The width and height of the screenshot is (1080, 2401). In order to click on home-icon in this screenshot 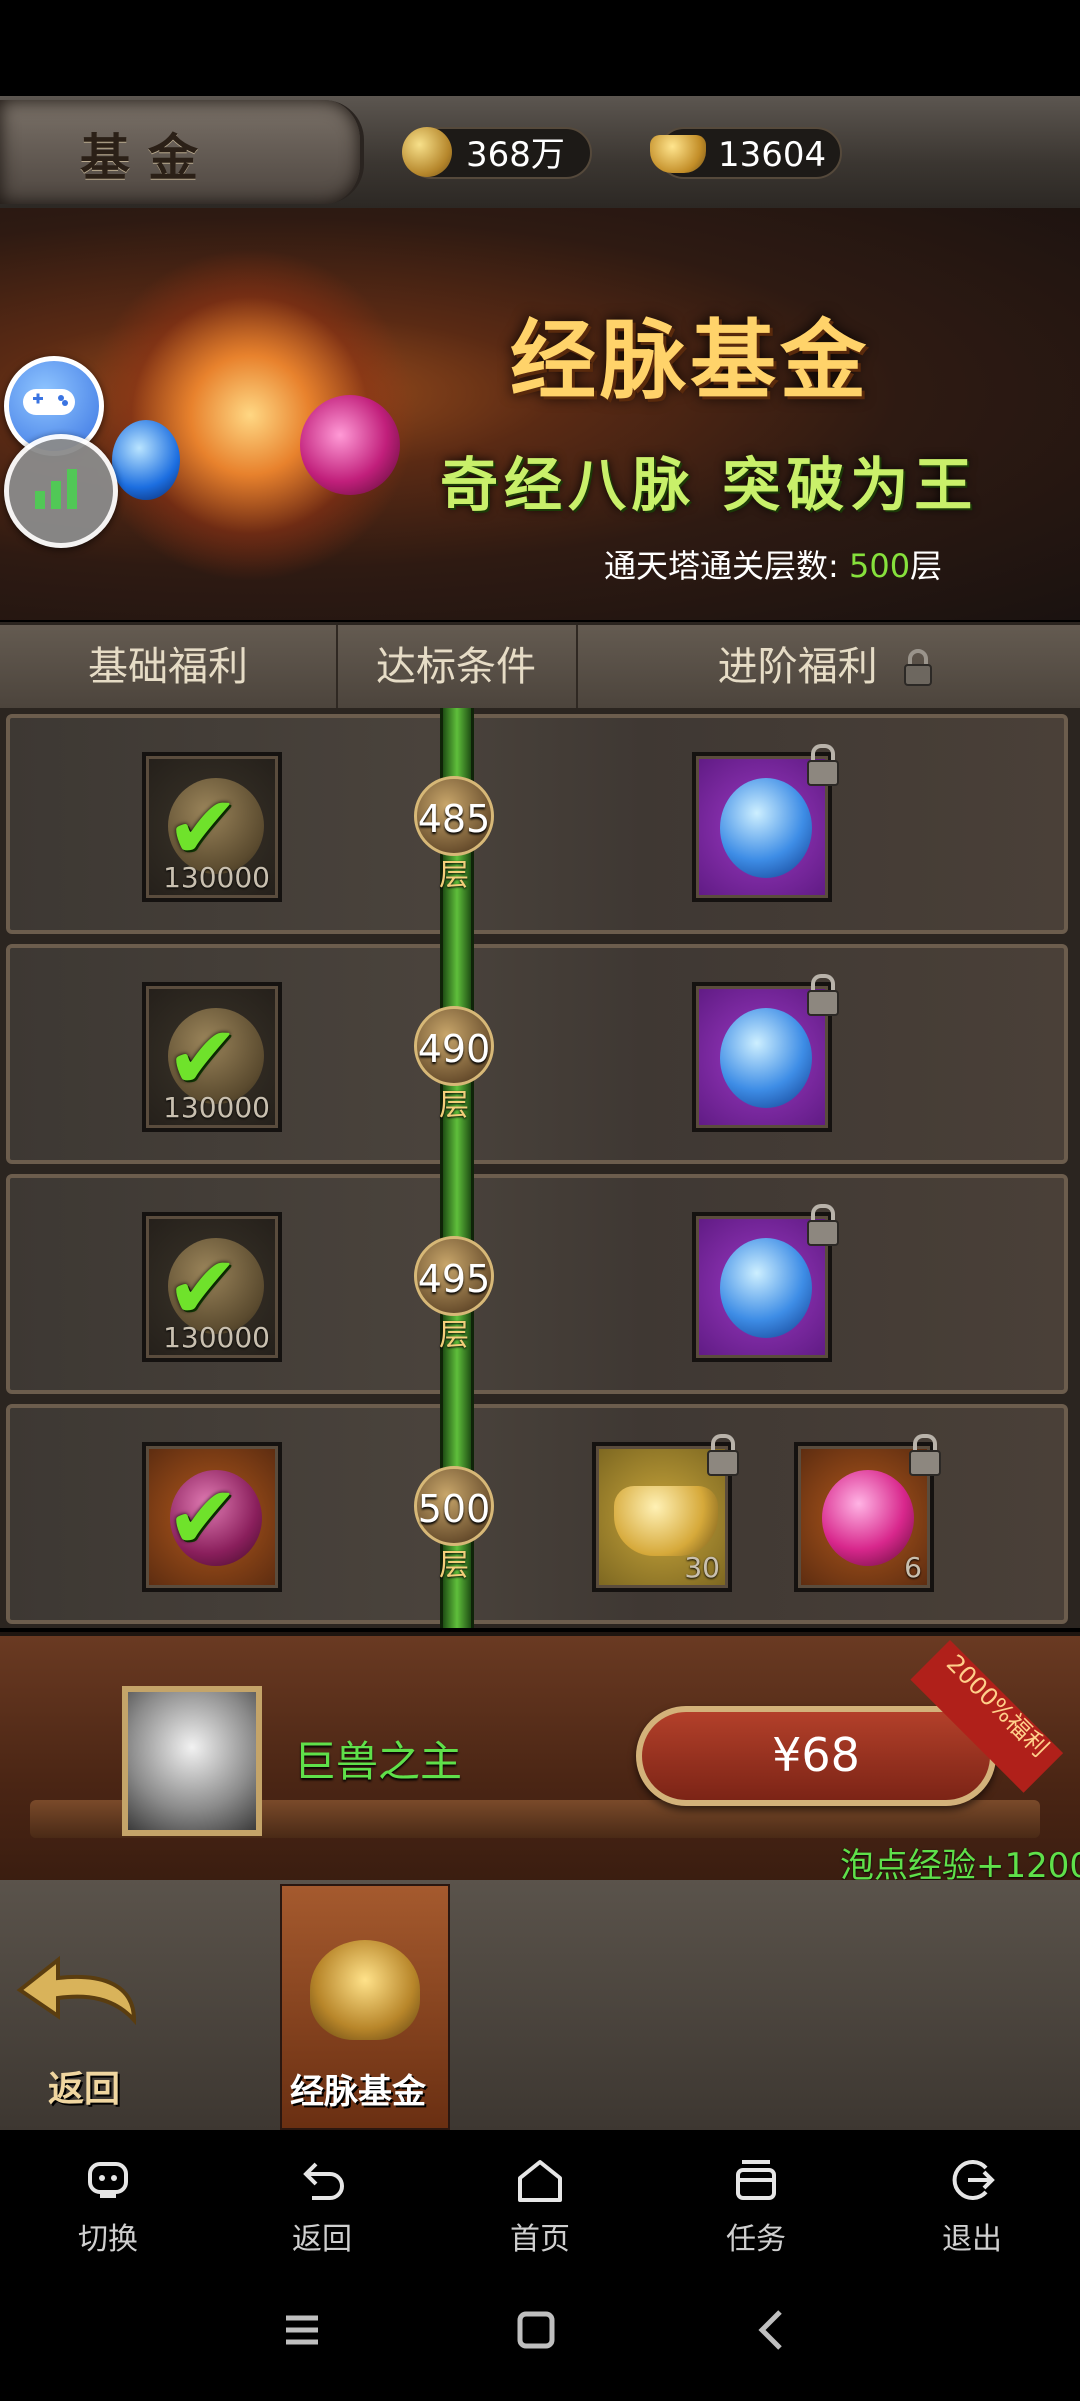, I will do `click(540, 2180)`.